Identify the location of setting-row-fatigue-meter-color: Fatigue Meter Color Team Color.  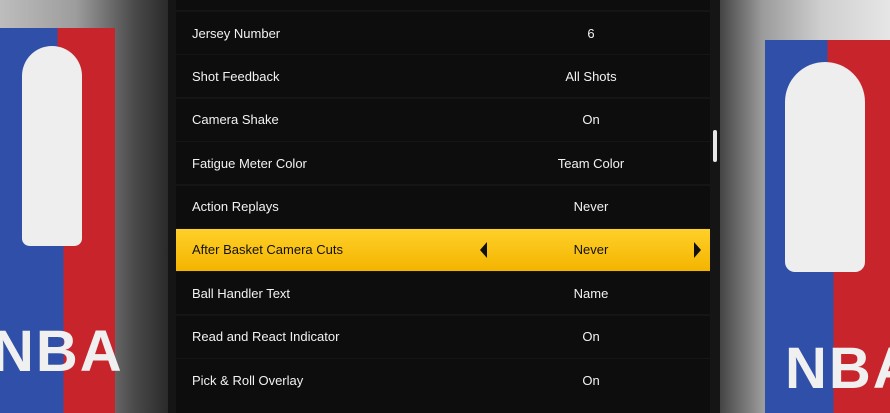
(443, 163).